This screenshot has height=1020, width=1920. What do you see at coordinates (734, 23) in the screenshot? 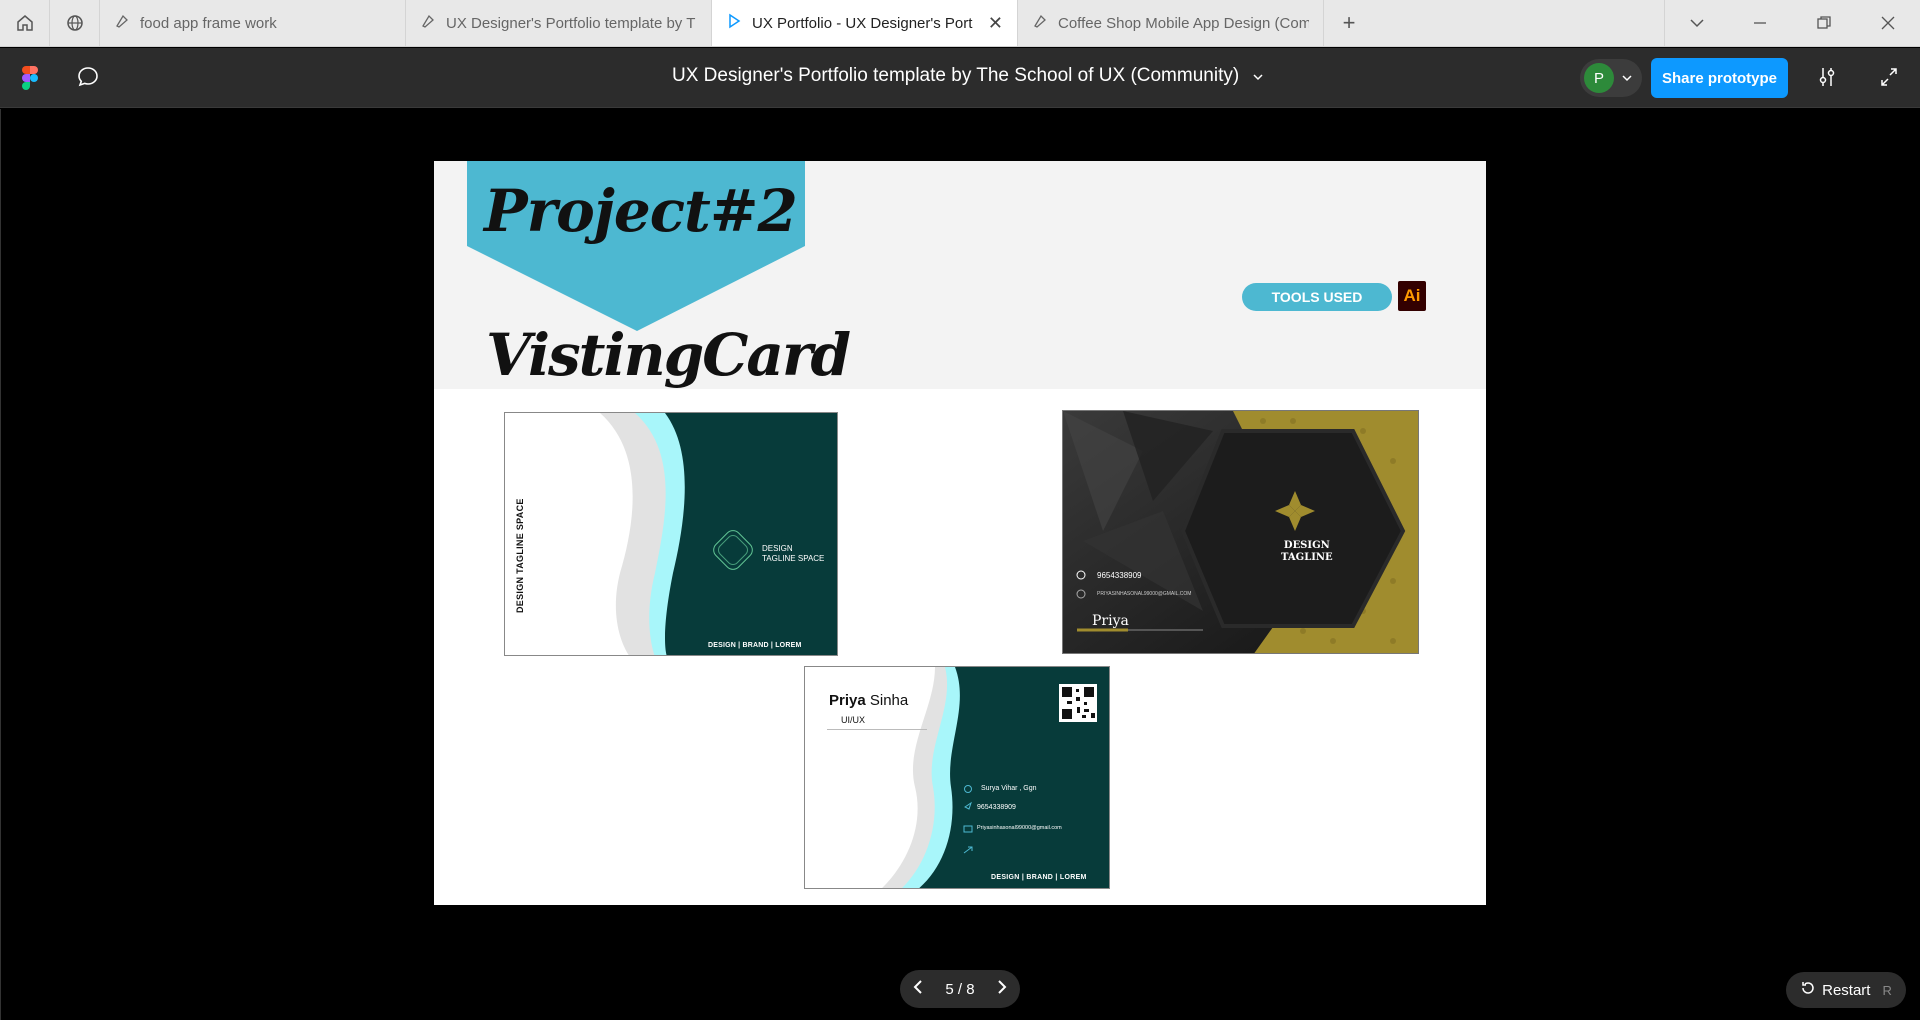
I see `play-icon` at bounding box center [734, 23].